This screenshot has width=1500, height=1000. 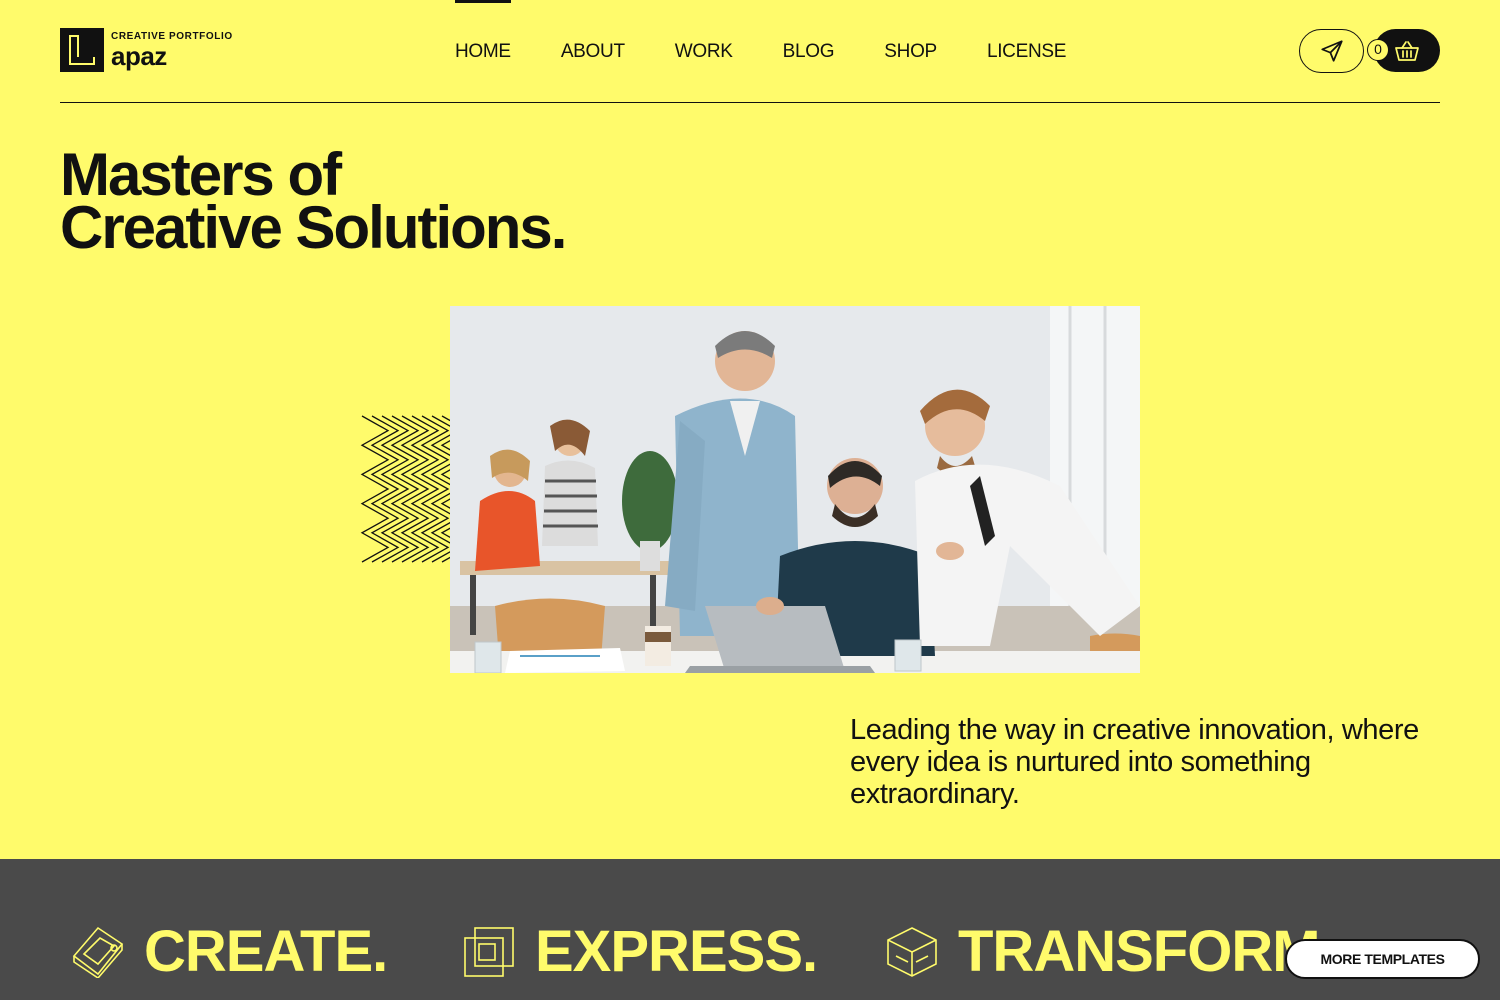 I want to click on nav-item-shop: SHOP, so click(x=910, y=51).